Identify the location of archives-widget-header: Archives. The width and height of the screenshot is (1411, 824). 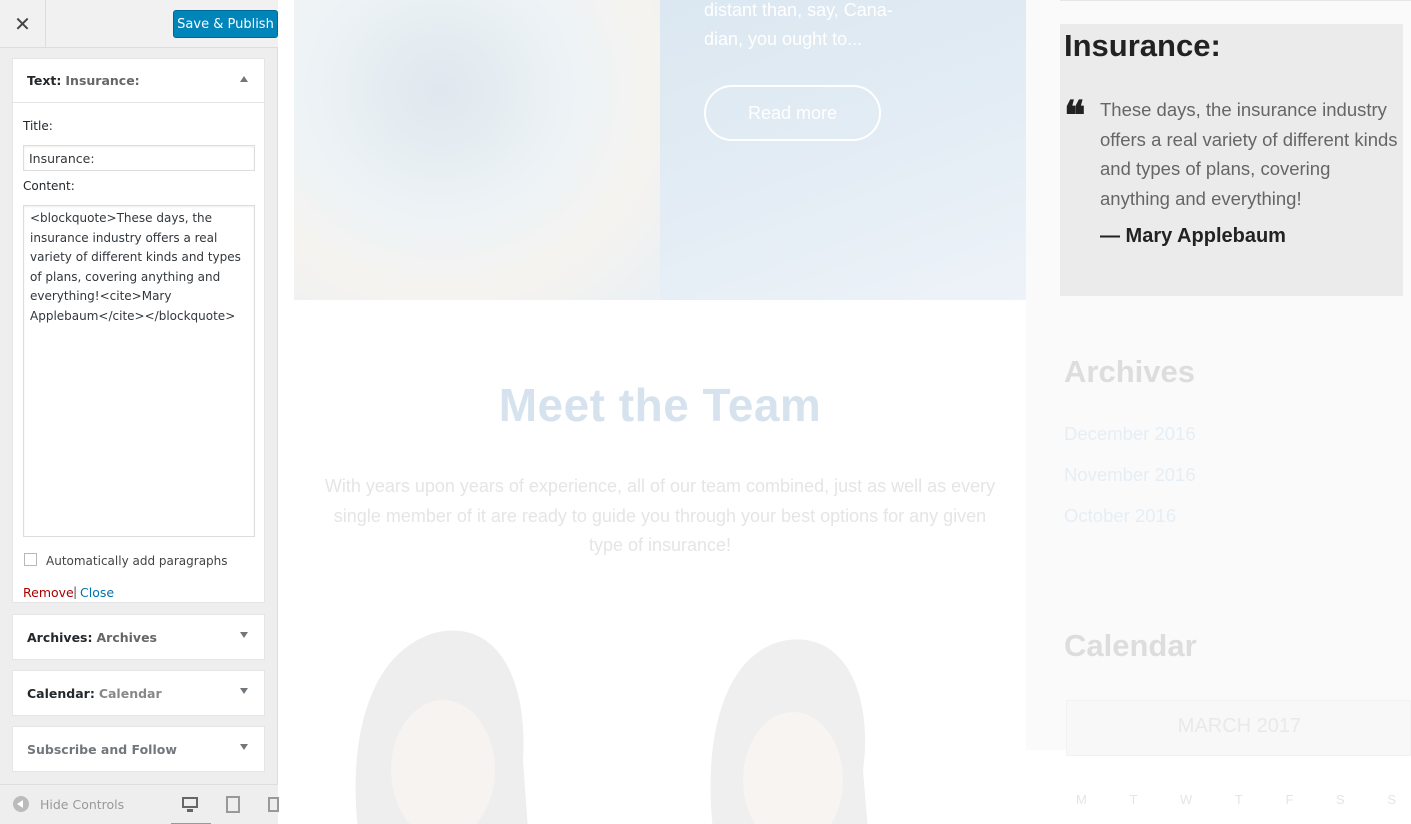
(138, 637).